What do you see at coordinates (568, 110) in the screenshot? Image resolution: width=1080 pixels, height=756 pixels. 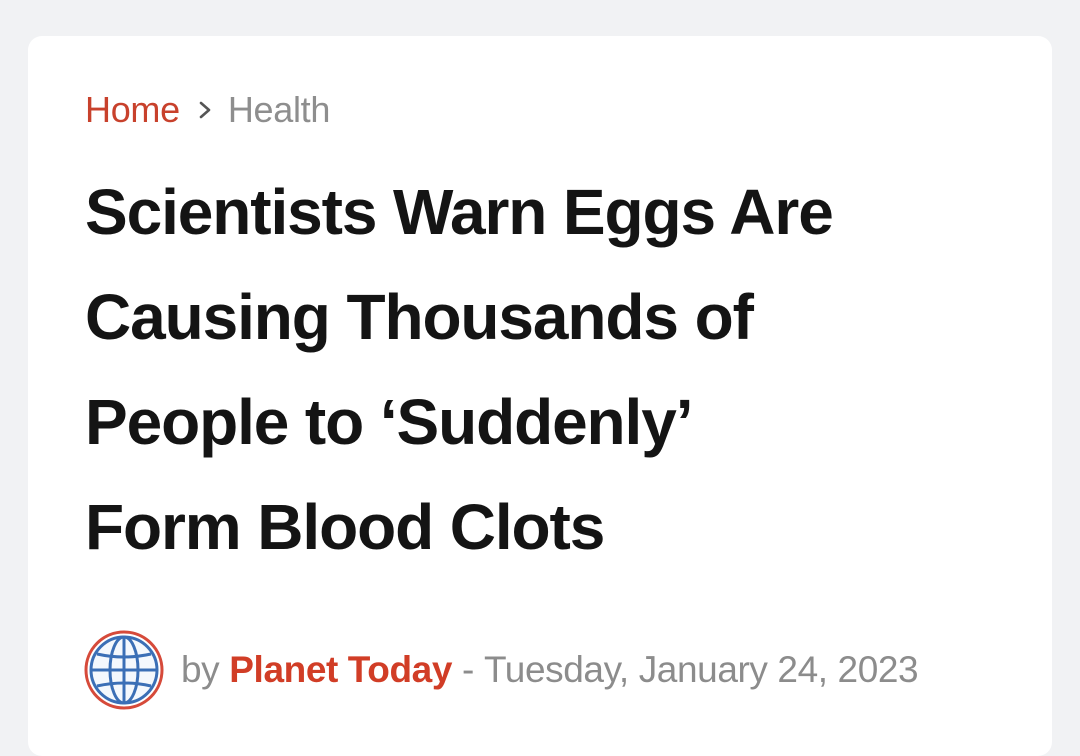 I see `breadcrumb: Home Health` at bounding box center [568, 110].